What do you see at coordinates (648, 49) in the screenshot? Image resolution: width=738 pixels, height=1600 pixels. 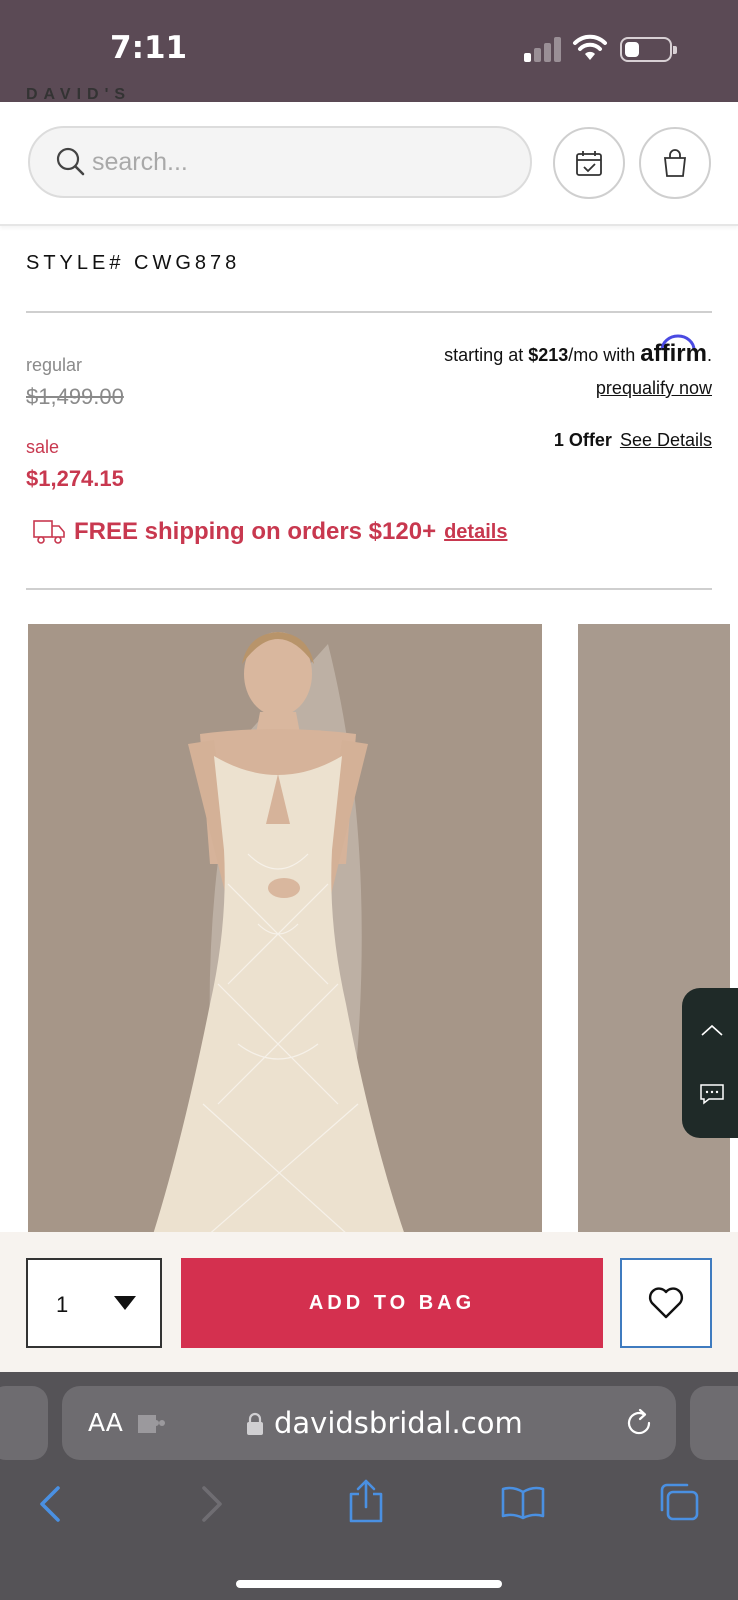 I see `battery-icon` at bounding box center [648, 49].